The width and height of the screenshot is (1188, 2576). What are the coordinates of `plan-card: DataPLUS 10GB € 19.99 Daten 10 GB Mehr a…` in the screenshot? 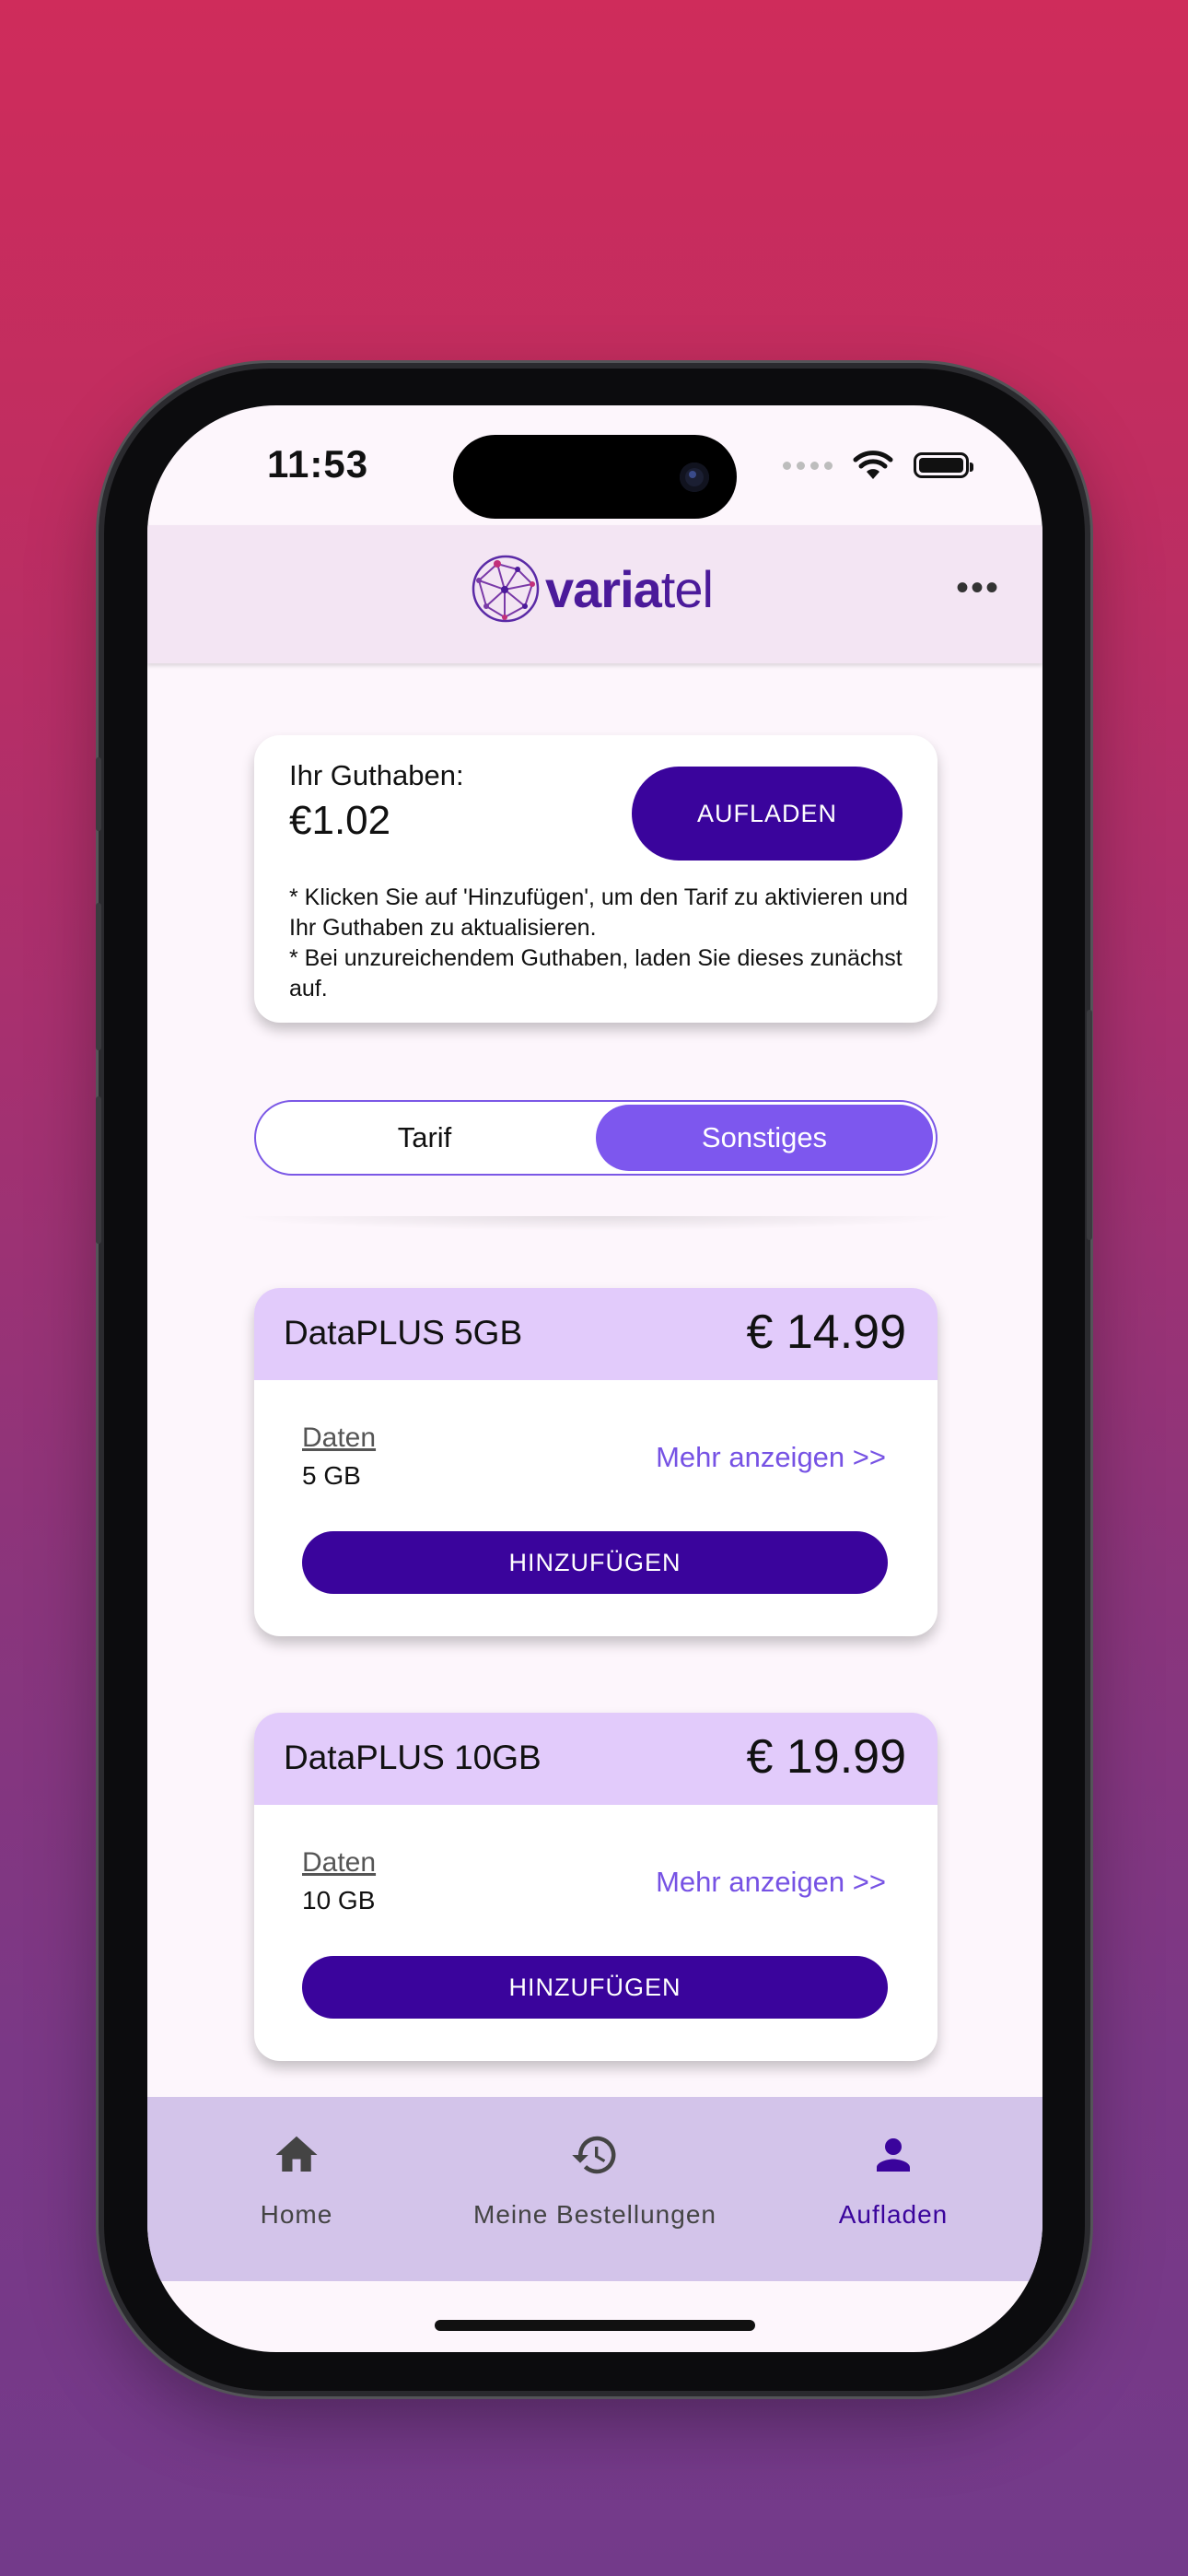 It's located at (596, 1887).